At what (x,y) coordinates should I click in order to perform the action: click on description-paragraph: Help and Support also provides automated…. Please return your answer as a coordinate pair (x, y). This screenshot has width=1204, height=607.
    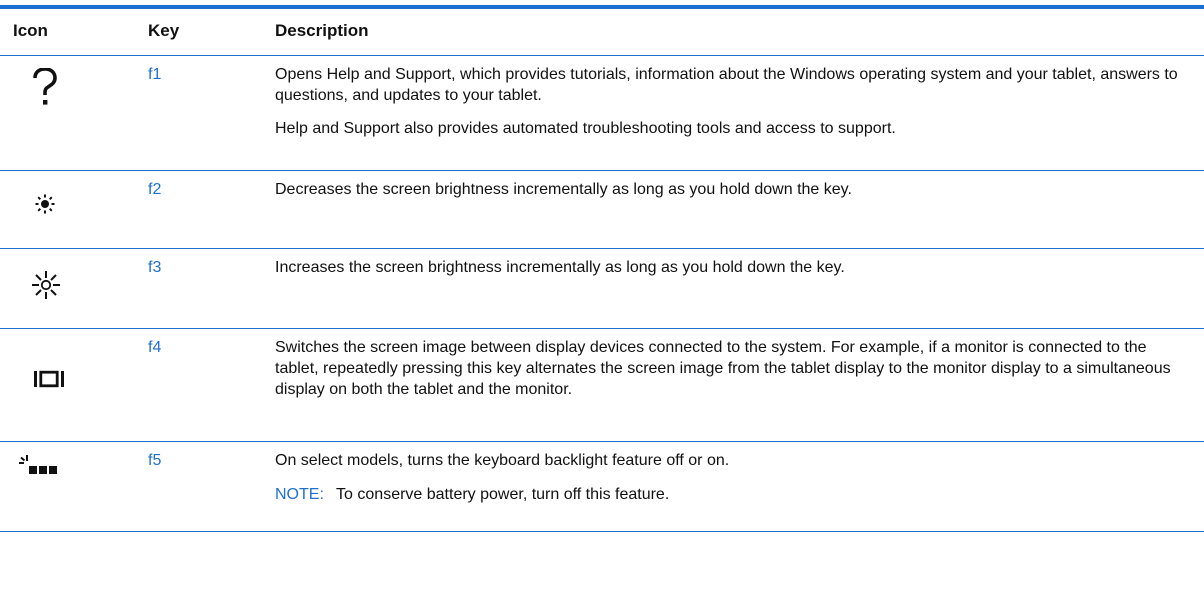
    Looking at the image, I should click on (585, 128).